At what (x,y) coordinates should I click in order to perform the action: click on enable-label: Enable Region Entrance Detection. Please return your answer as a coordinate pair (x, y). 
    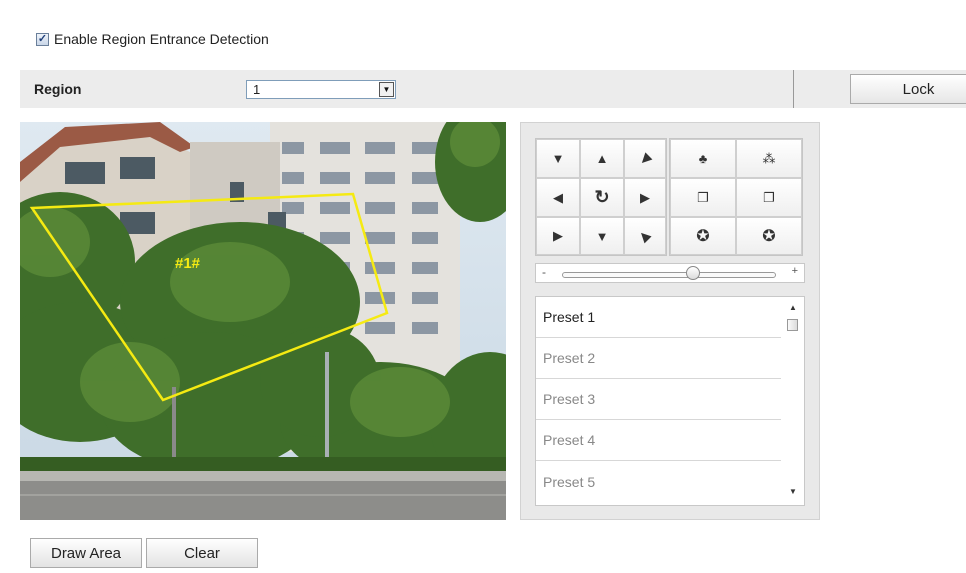
    Looking at the image, I should click on (161, 39).